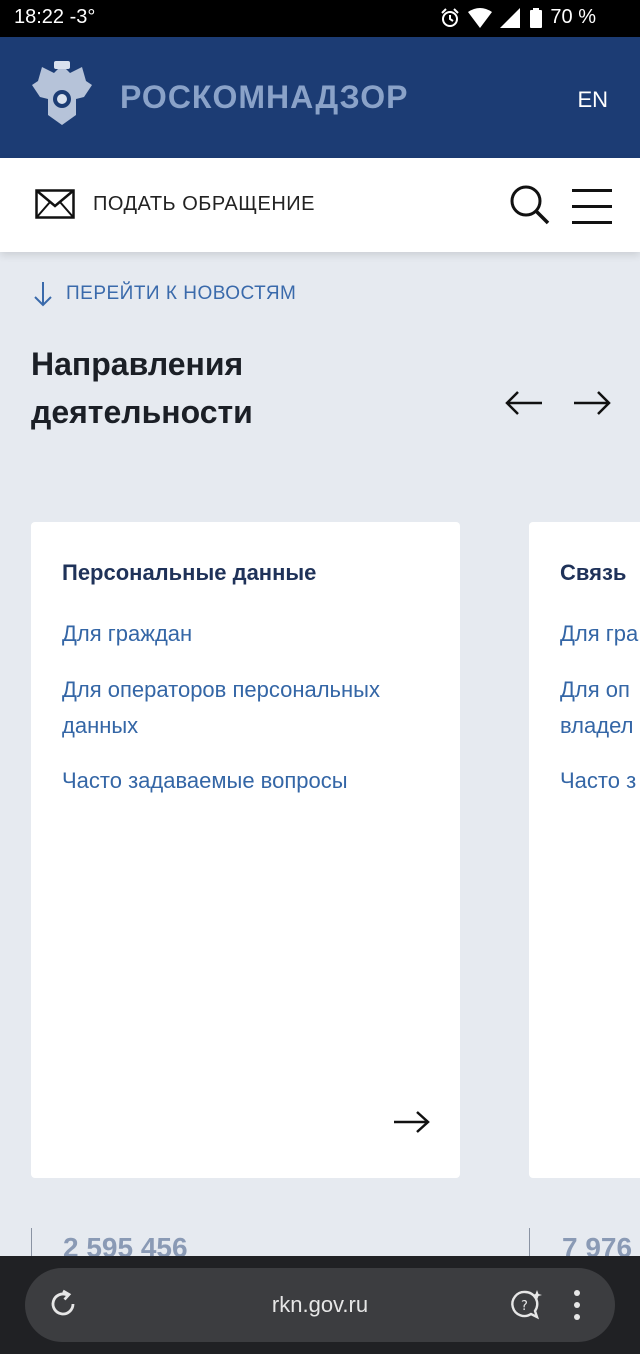 The height and width of the screenshot is (1354, 640). What do you see at coordinates (264, 97) in the screenshot?
I see `brand-name: РОСКОМНАДЗОР` at bounding box center [264, 97].